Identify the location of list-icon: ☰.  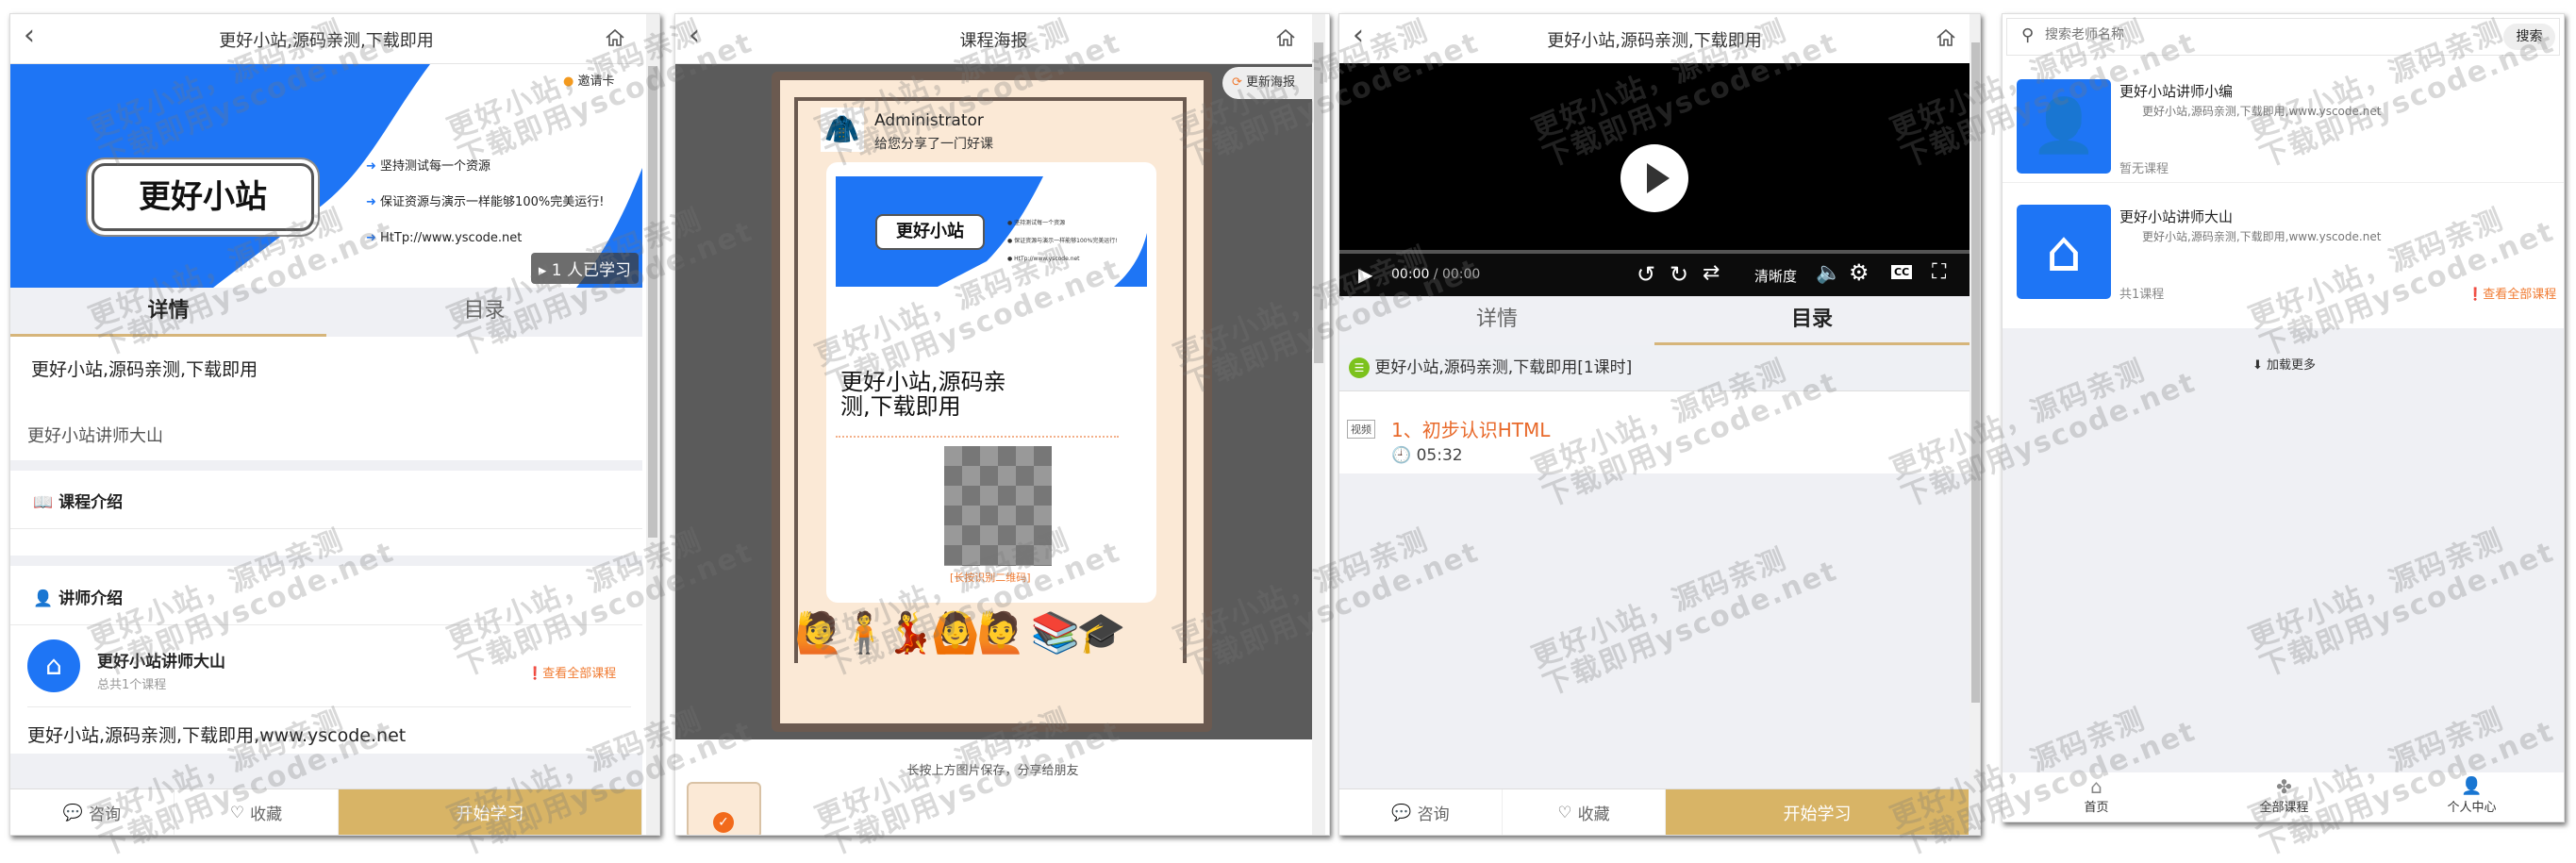
(1359, 368).